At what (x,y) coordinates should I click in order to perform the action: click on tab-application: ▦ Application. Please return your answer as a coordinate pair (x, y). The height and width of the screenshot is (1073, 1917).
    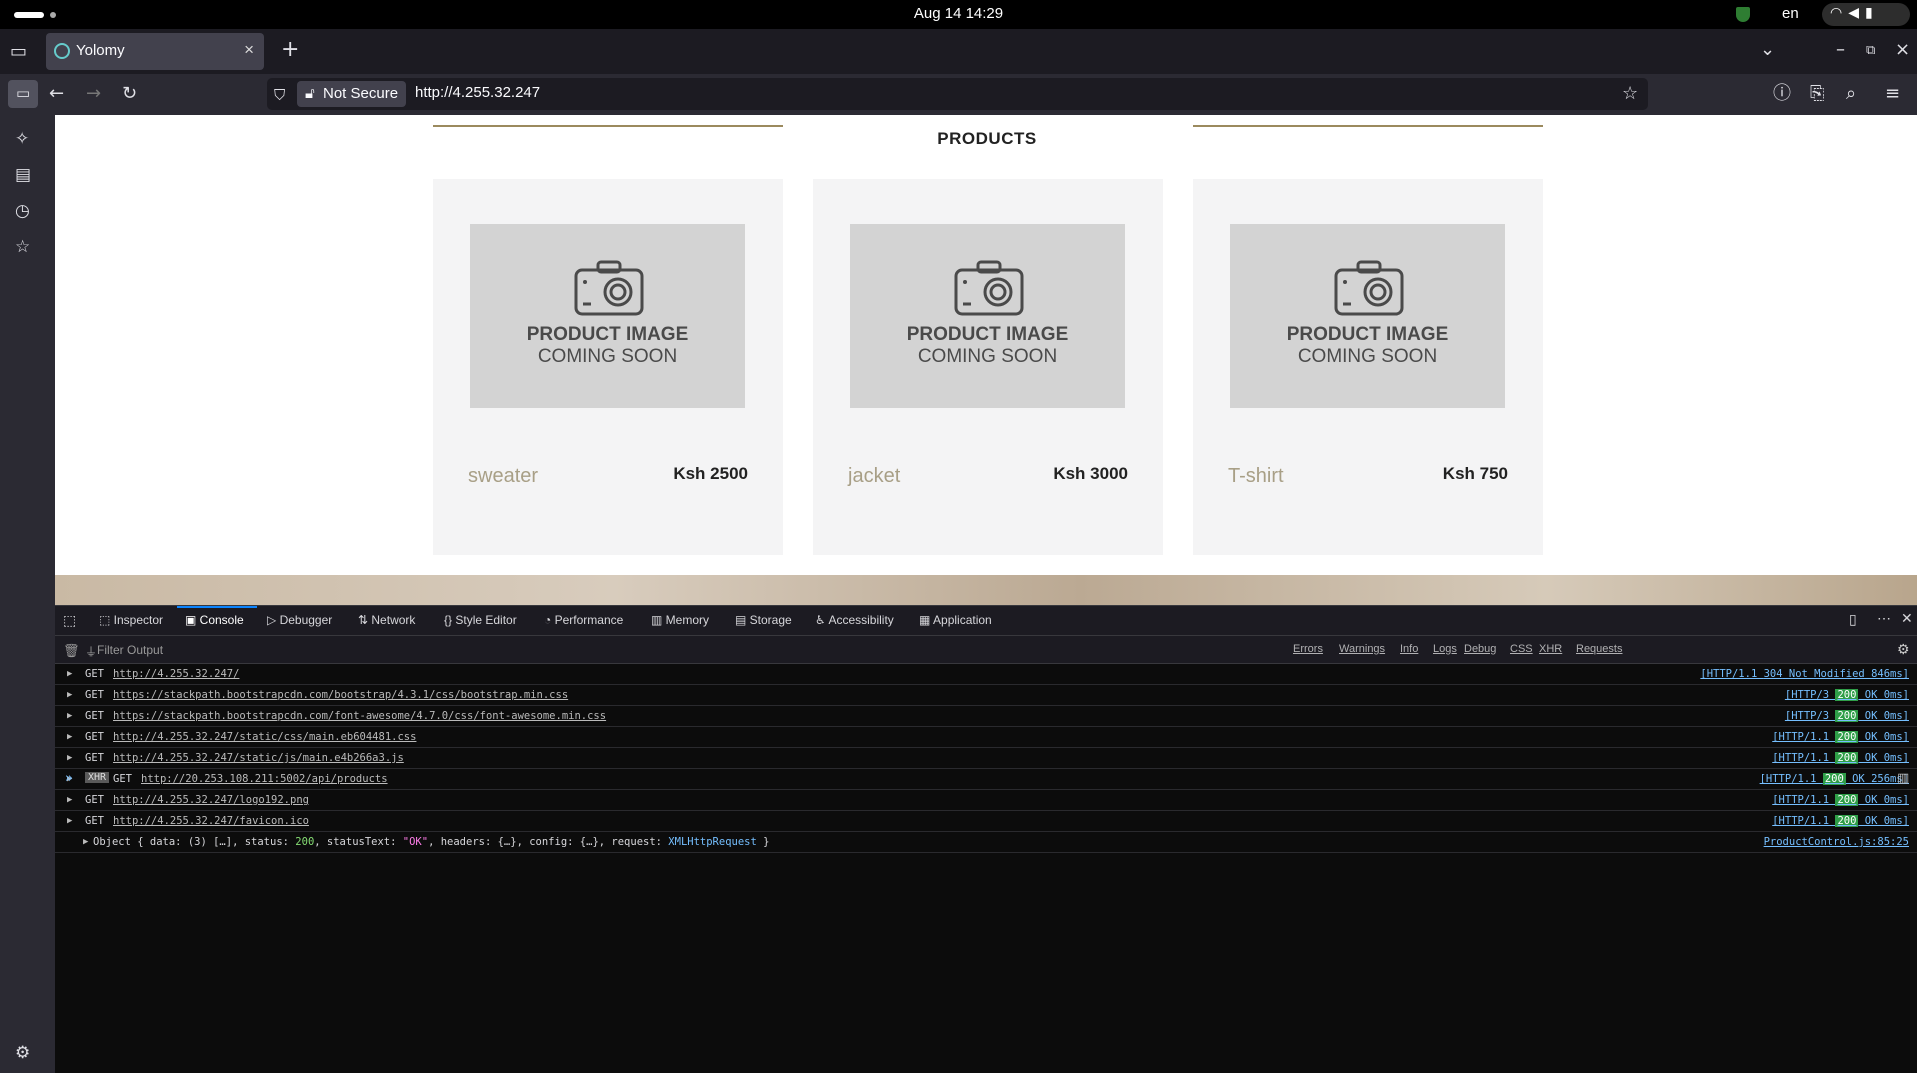
    Looking at the image, I should click on (955, 620).